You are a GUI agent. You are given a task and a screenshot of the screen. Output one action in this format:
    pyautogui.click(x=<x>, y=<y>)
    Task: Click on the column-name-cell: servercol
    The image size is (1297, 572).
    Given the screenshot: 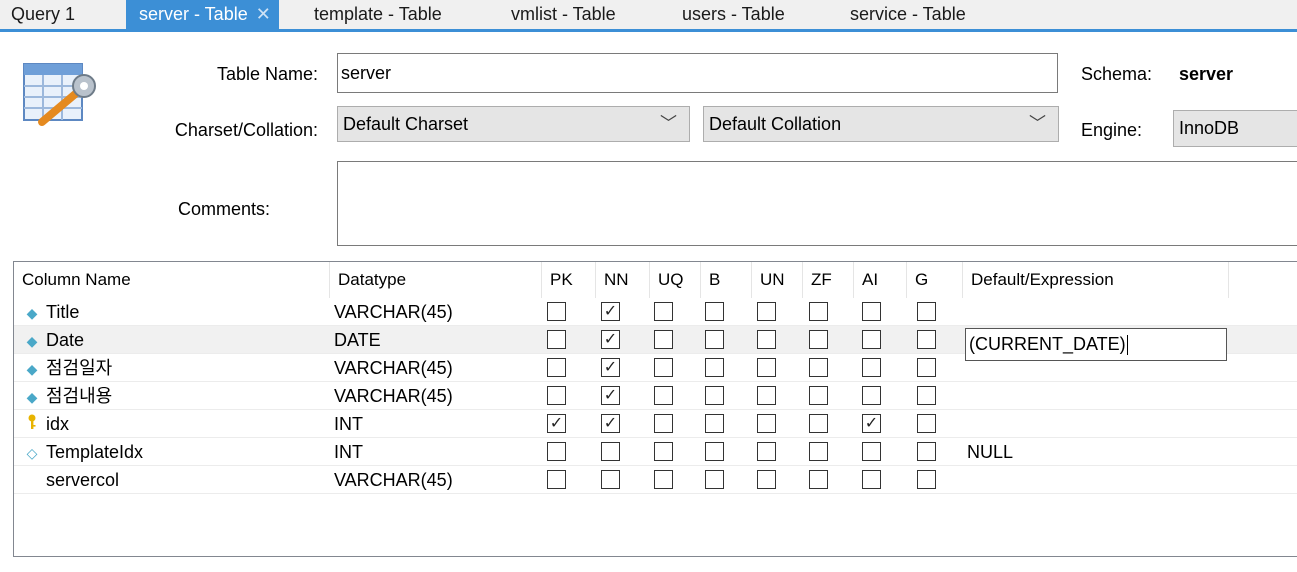 What is the action you would take?
    pyautogui.click(x=71, y=480)
    